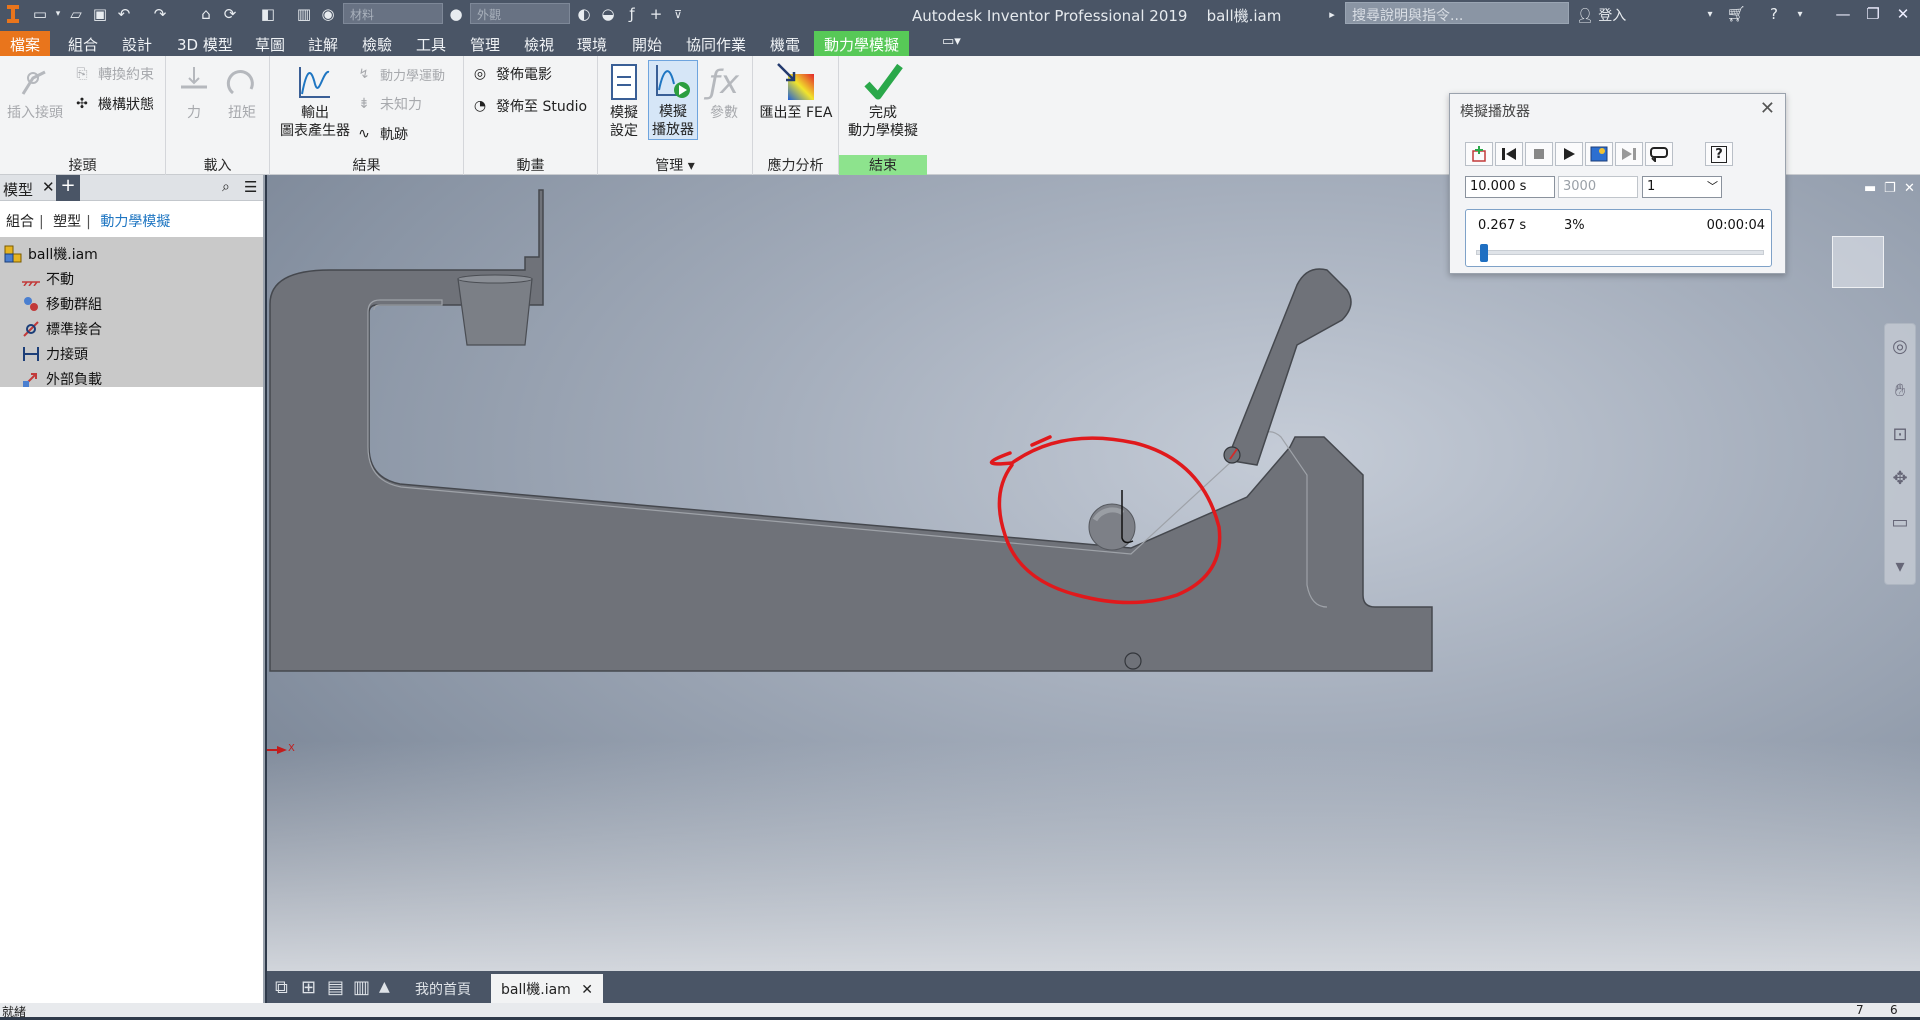  What do you see at coordinates (1800, 14) in the screenshot?
I see `help-dropdown-icon: ▾` at bounding box center [1800, 14].